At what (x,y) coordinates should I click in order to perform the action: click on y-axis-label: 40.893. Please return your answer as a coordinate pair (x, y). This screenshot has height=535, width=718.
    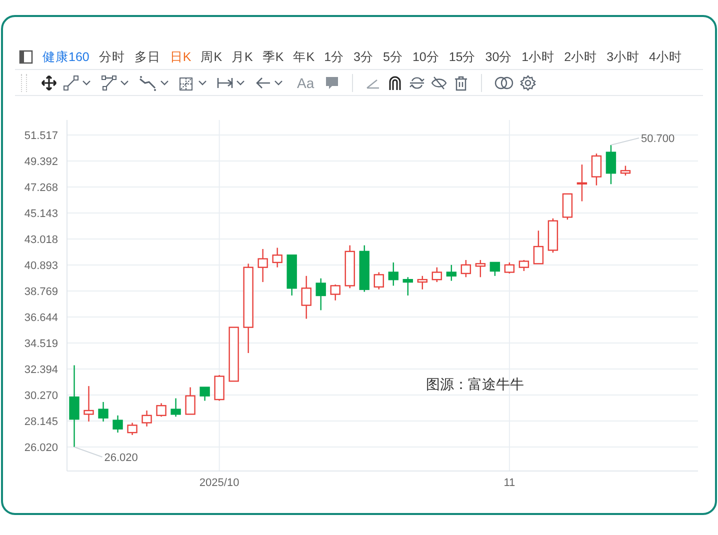
    Looking at the image, I should click on (41, 266).